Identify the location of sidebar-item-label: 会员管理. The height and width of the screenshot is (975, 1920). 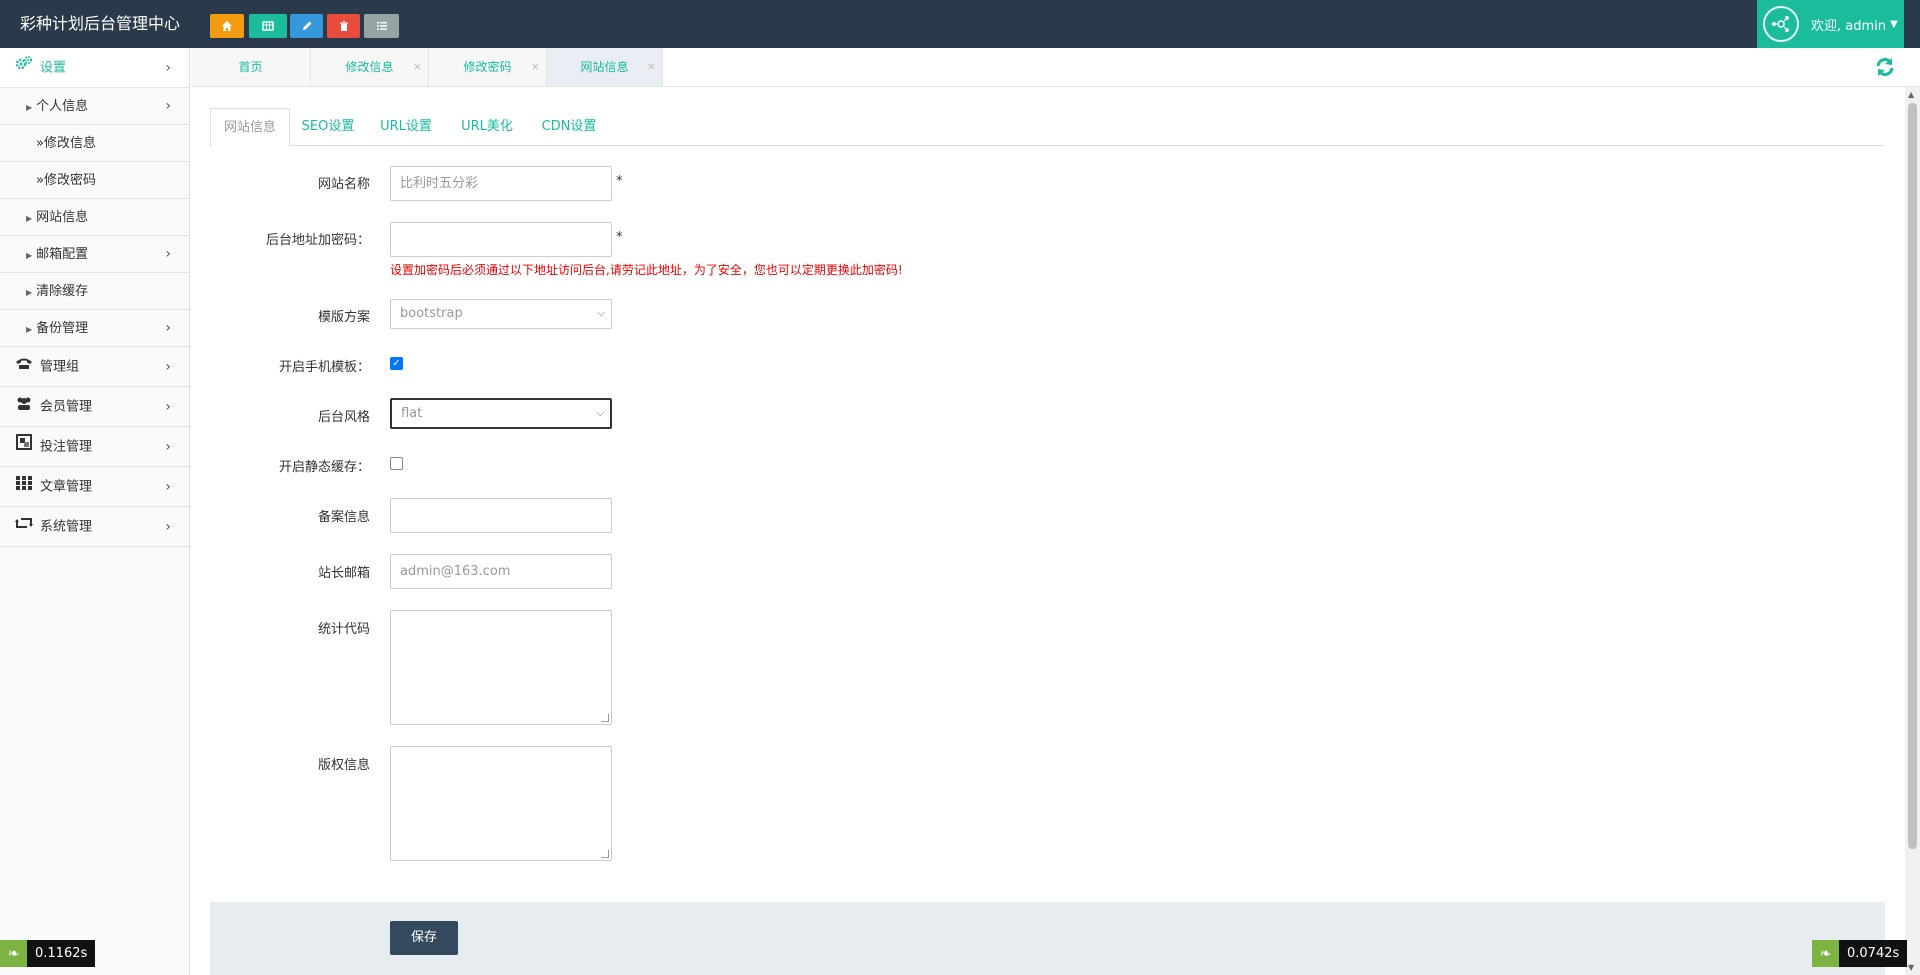
(66, 407).